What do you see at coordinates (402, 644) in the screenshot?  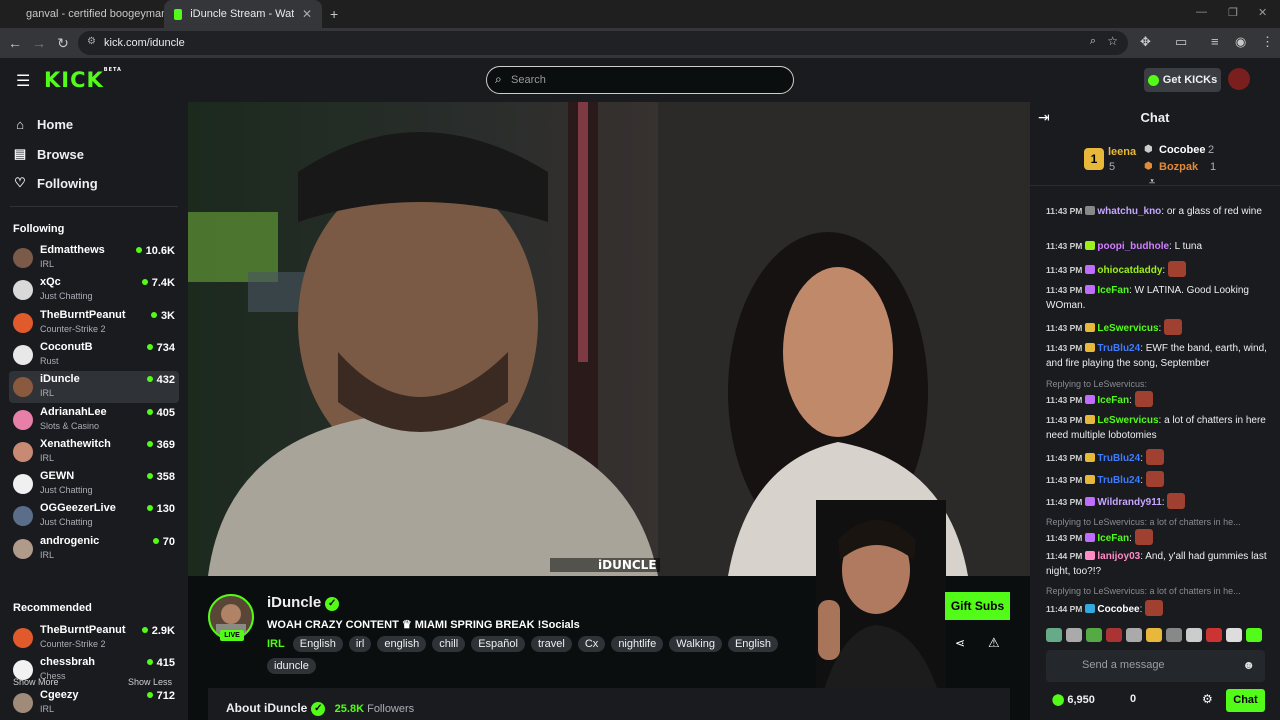 I see `tag: english` at bounding box center [402, 644].